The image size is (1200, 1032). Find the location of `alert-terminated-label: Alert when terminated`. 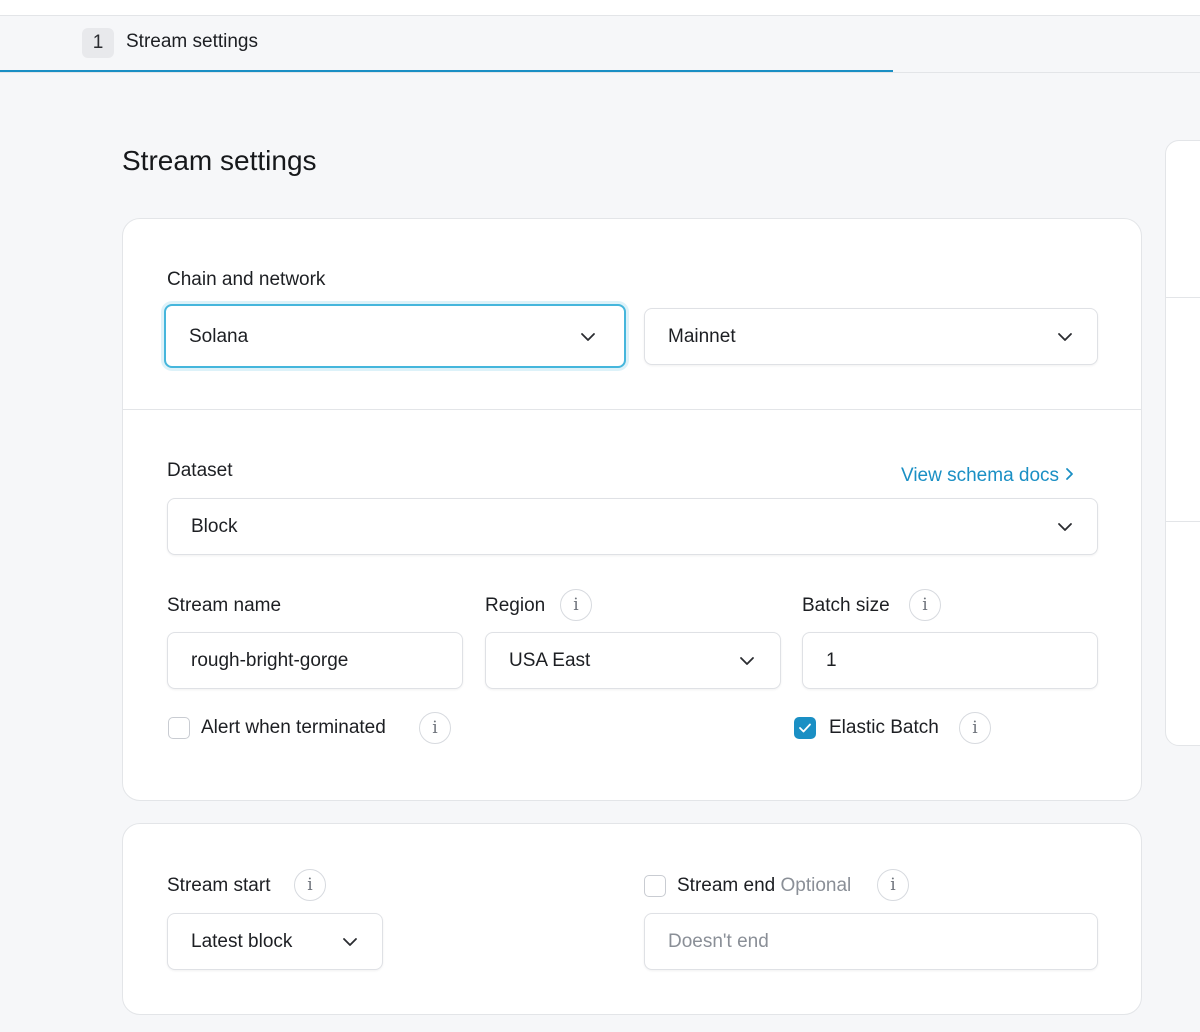

alert-terminated-label: Alert when terminated is located at coordinates (293, 727).